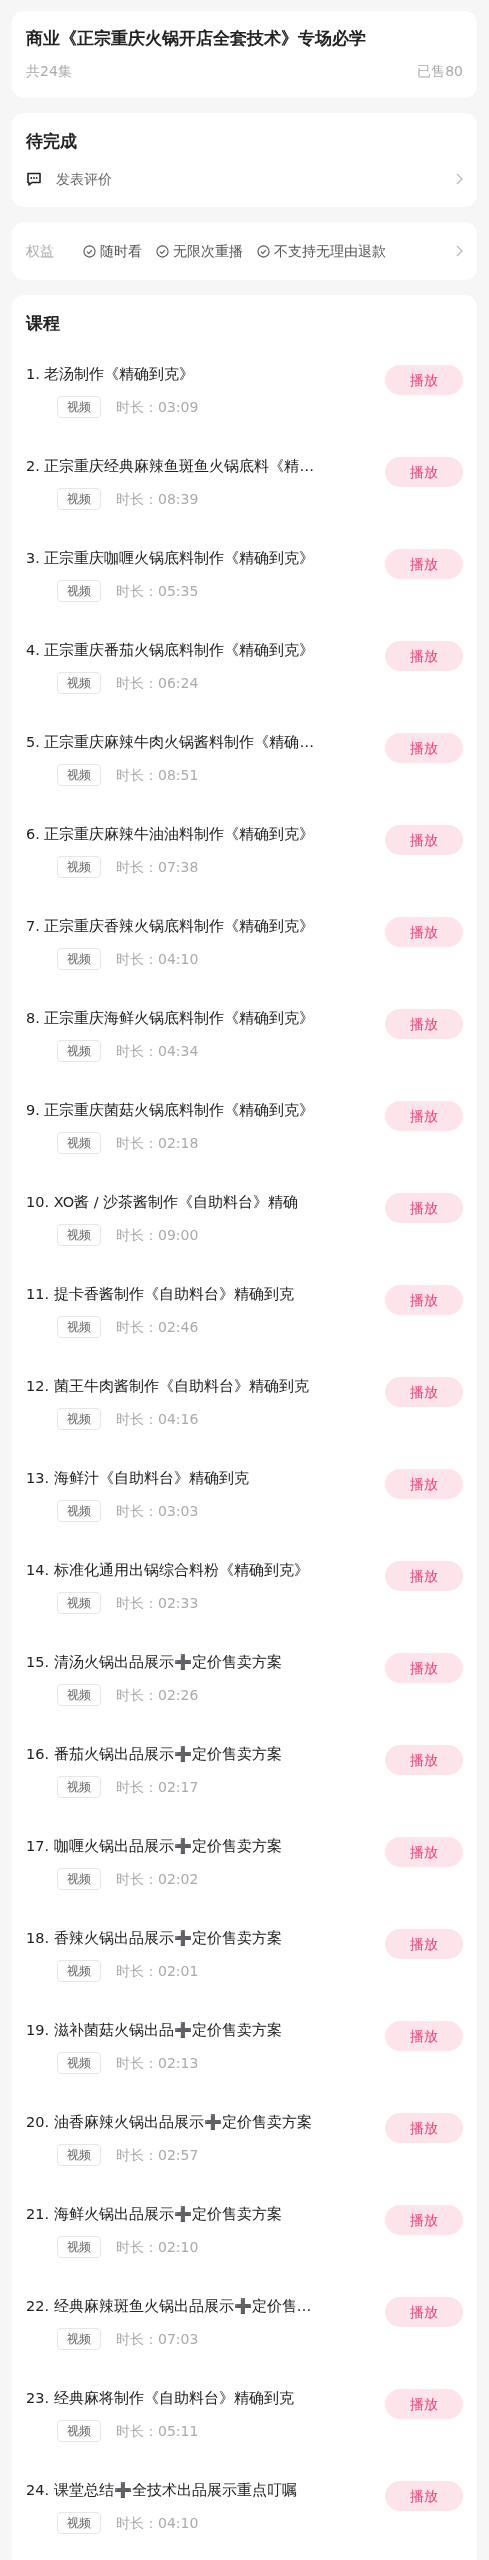  Describe the element at coordinates (170, 835) in the screenshot. I see `lesson-title: 6. 正宗重庆麻辣牛油油料制作《精确到克》` at that location.